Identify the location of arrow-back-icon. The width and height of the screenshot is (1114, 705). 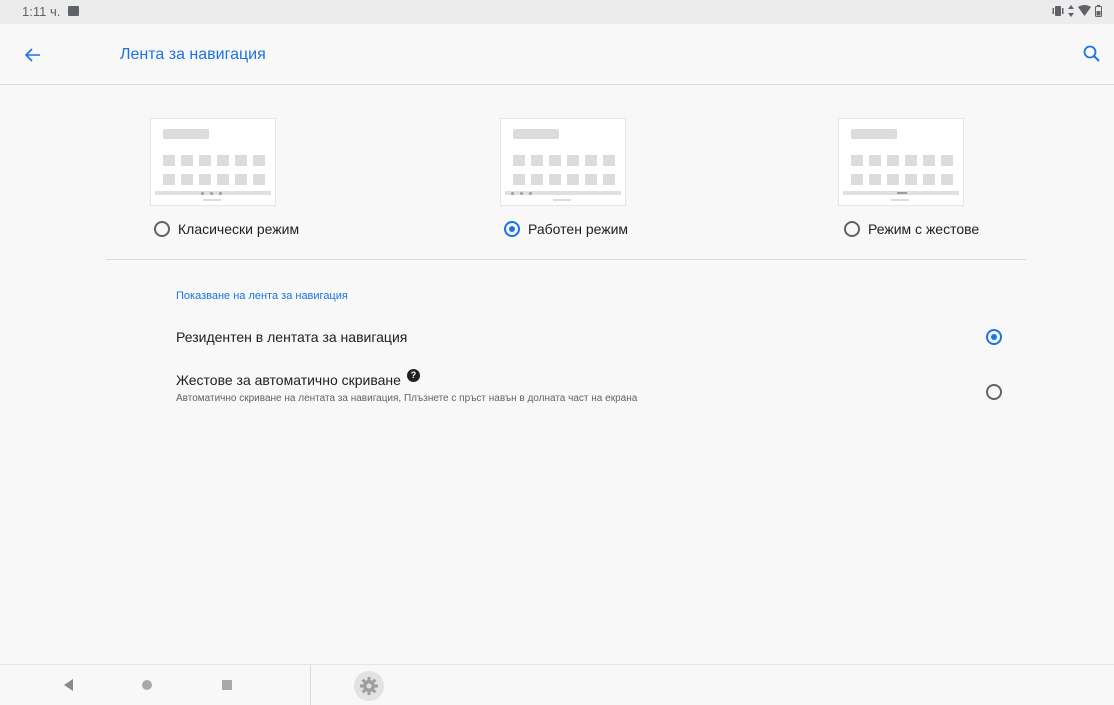
(32, 55).